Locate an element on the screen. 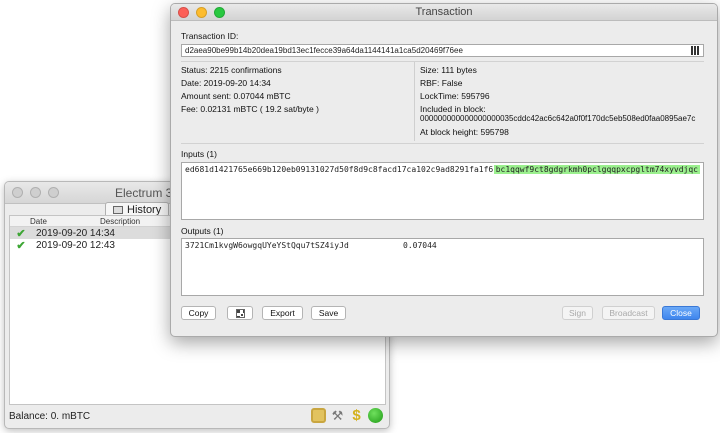 This screenshot has height=433, width=720. amount-text: Amount sent: 0.07044 mBTC is located at coordinates (236, 96).